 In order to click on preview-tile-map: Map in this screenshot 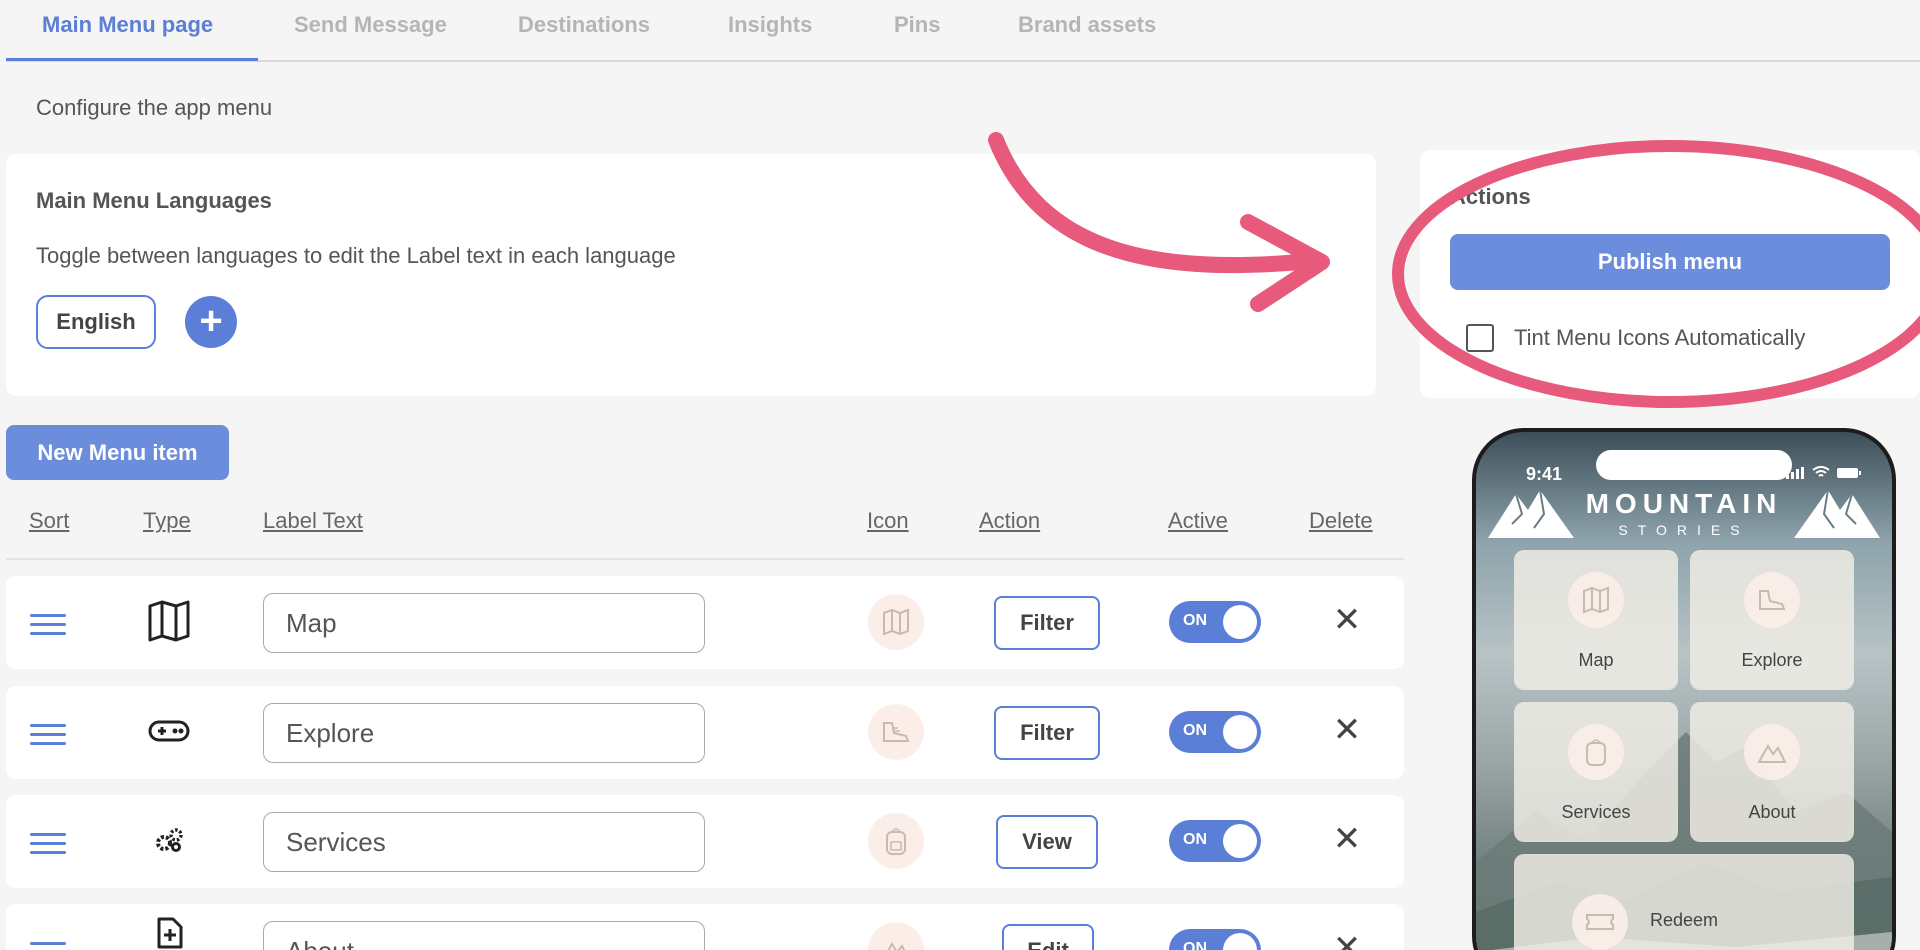, I will do `click(1596, 620)`.